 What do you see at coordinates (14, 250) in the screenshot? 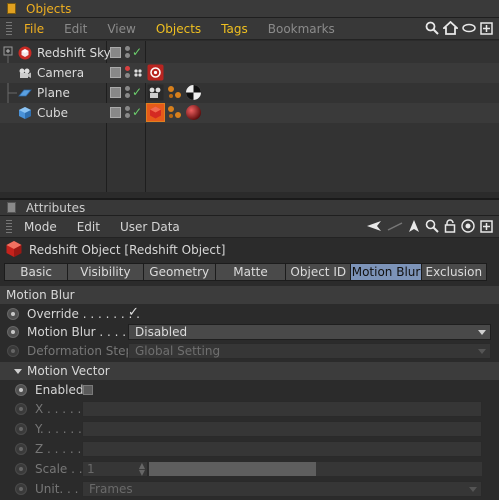
I see `redshift-object-icon` at bounding box center [14, 250].